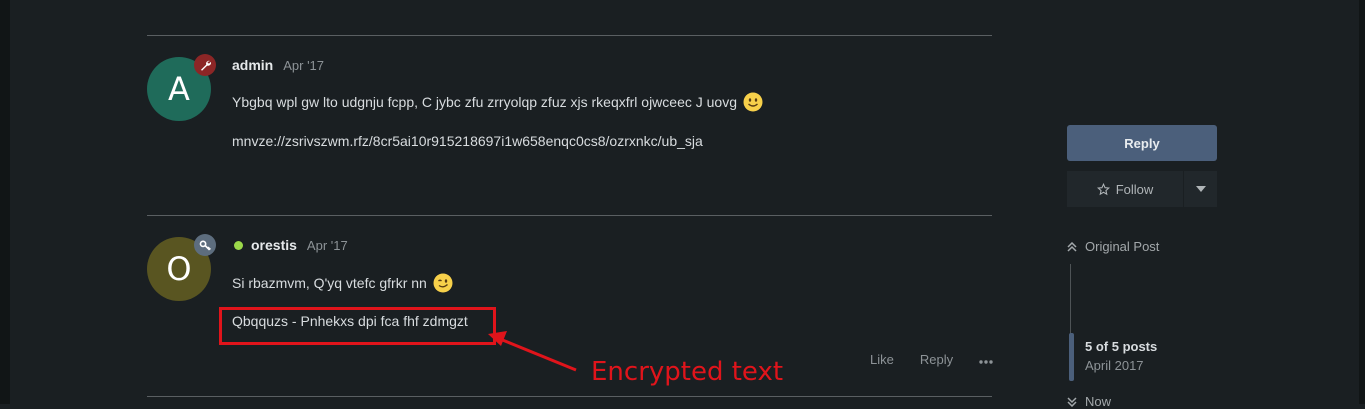  Describe the element at coordinates (1134, 189) in the screenshot. I see `follow-label: Follow` at that location.